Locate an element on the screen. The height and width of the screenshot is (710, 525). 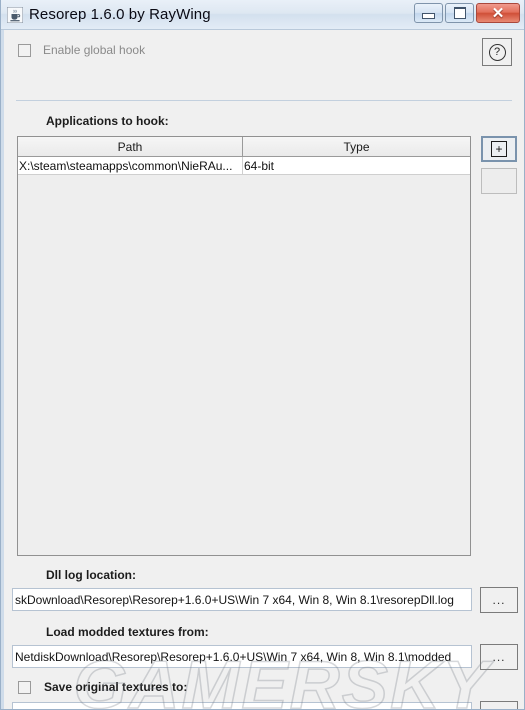
minimize-icon is located at coordinates (428, 15).